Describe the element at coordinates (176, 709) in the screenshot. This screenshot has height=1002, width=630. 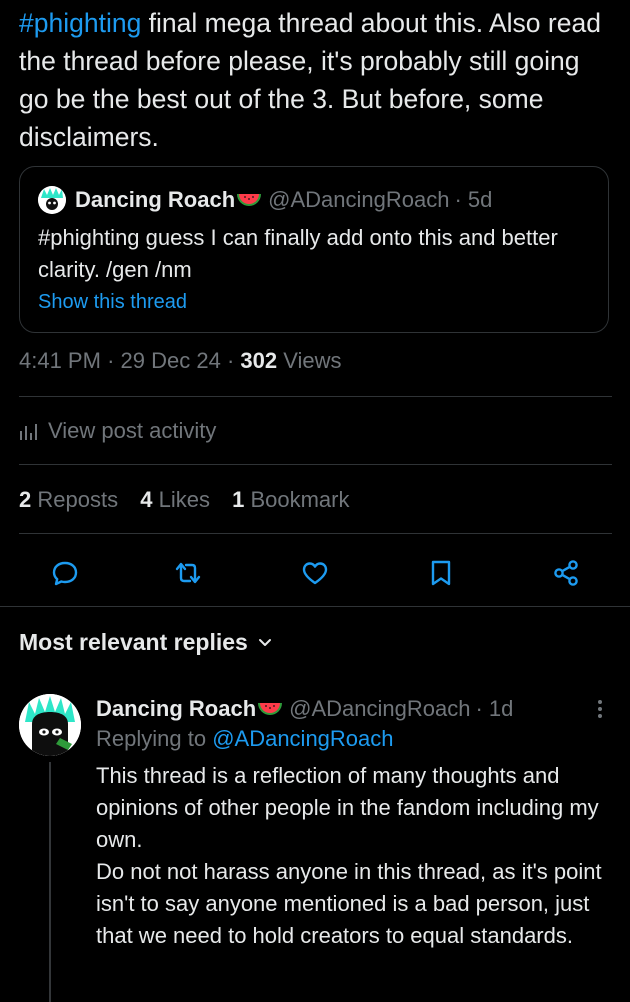
I see `reply-display-name: Dancing Roach` at that location.